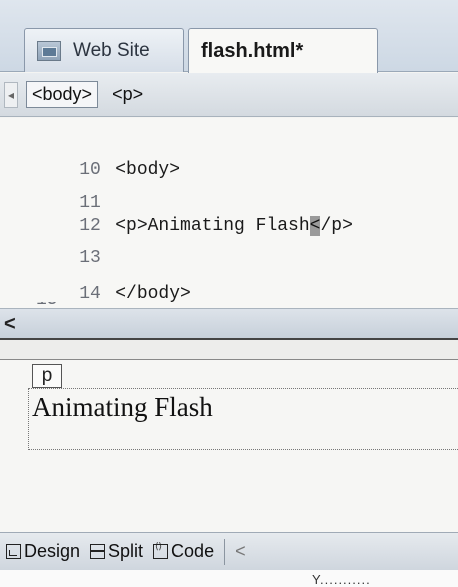 This screenshot has height=587, width=458. I want to click on tab-web-site: Web Site, so click(104, 50).